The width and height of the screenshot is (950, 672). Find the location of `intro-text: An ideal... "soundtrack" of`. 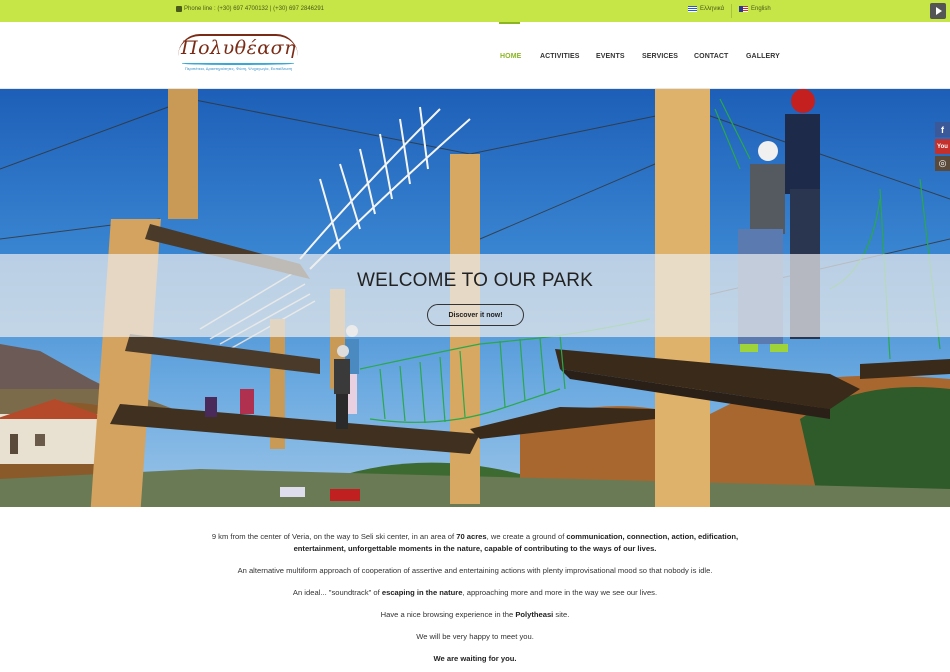

intro-text: An ideal... "soundtrack" of is located at coordinates (337, 592).